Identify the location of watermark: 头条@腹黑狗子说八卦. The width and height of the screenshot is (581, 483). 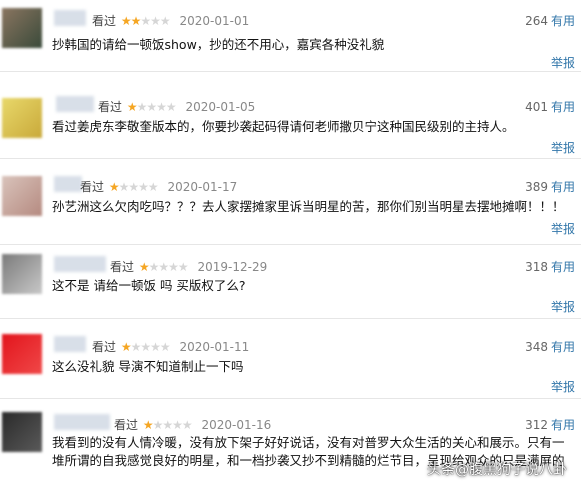
(497, 470).